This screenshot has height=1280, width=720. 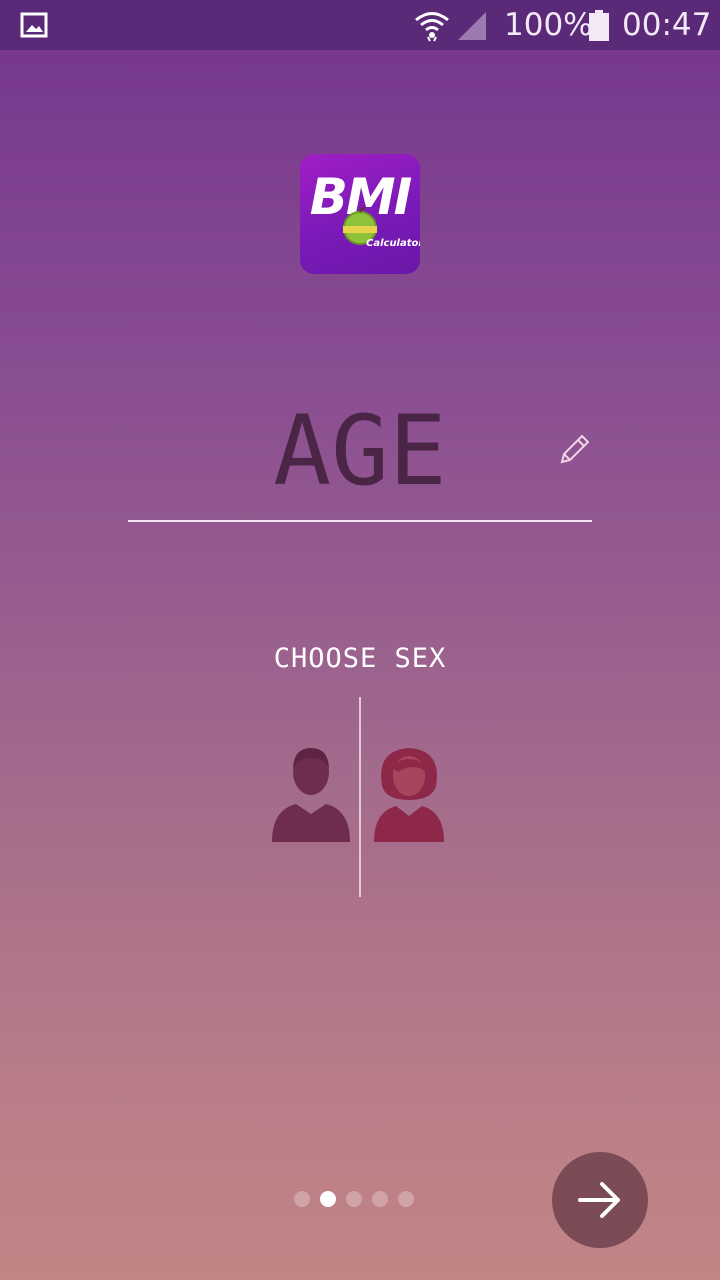 What do you see at coordinates (667, 25) in the screenshot?
I see `clock: 00:47` at bounding box center [667, 25].